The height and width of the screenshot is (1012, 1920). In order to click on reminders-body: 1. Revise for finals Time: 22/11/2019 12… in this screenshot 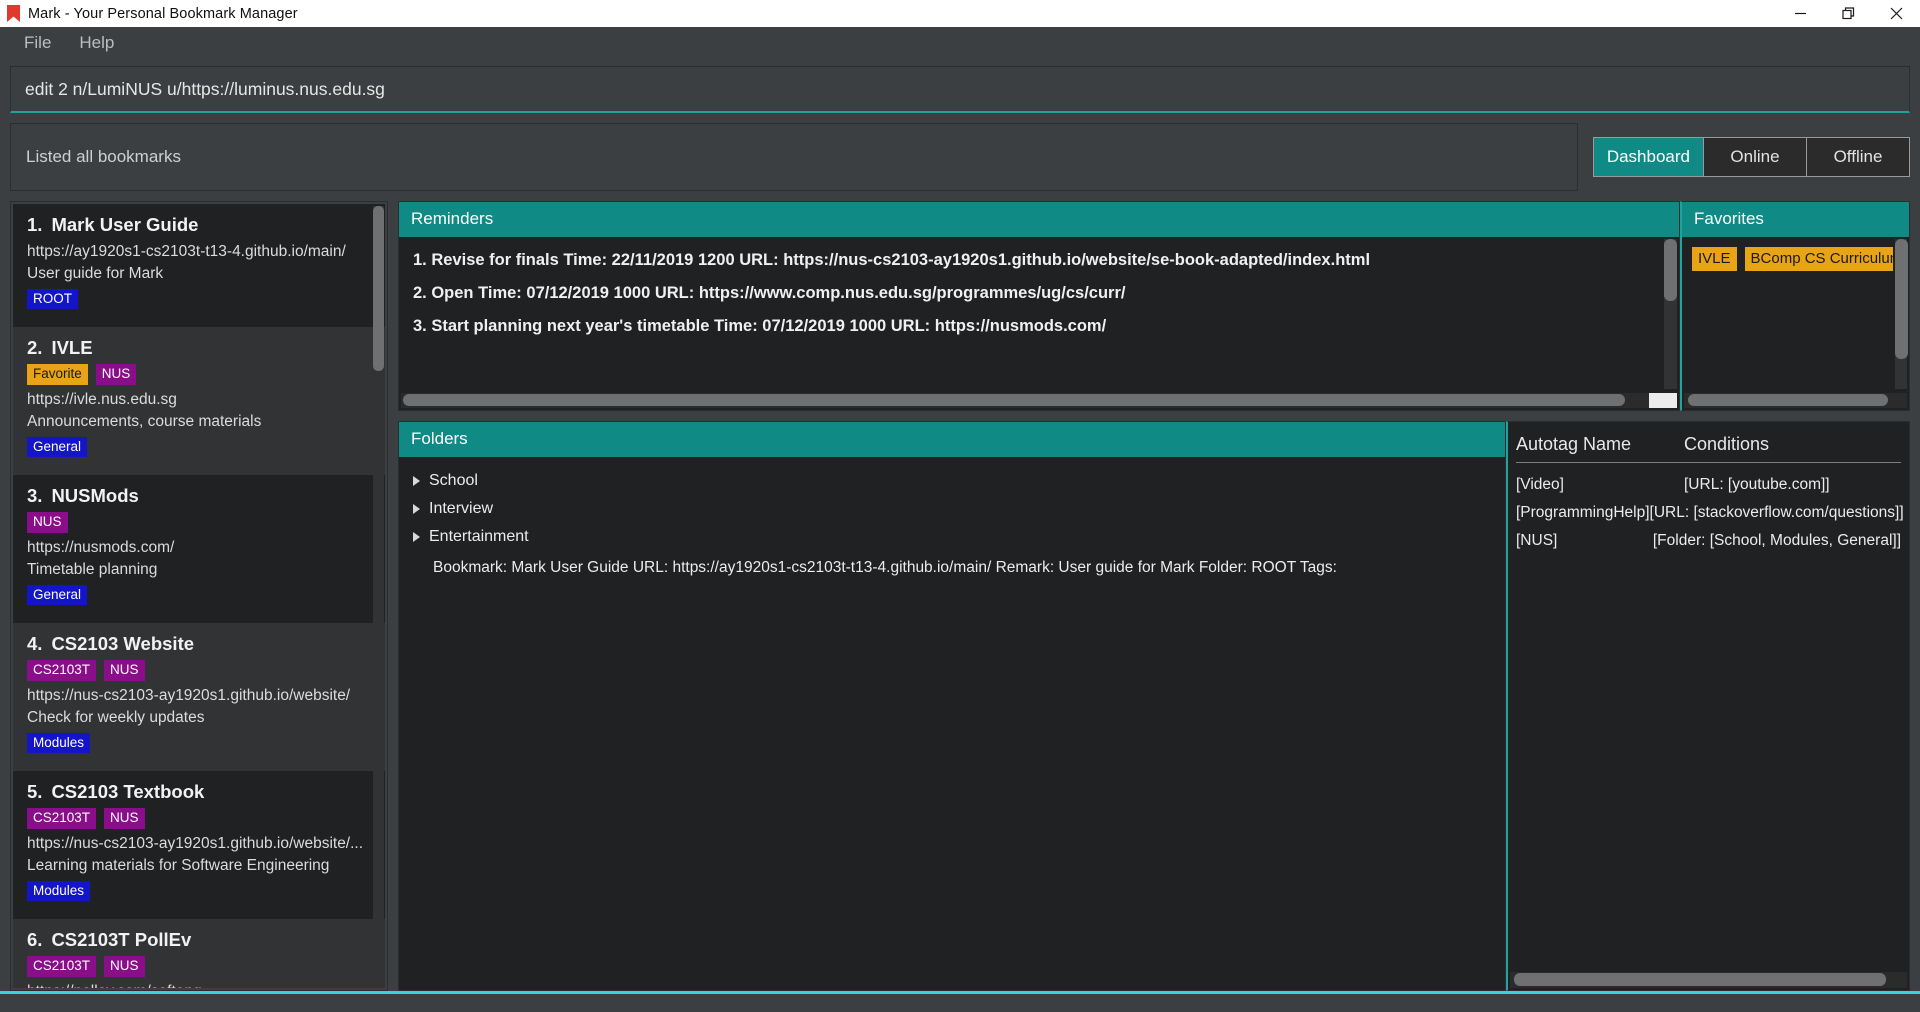, I will do `click(1039, 314)`.